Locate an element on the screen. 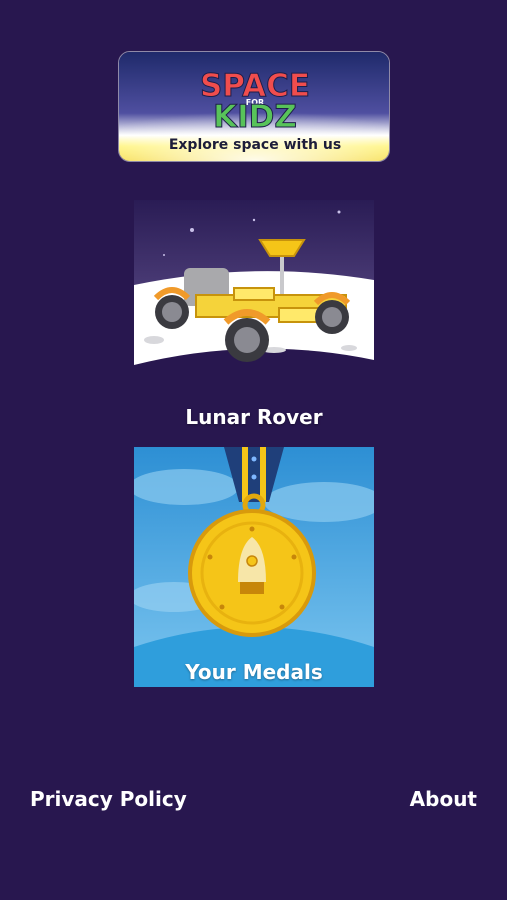 This screenshot has height=900, width=507. lunar-rover-label: Lunar Rover is located at coordinates (254, 417).